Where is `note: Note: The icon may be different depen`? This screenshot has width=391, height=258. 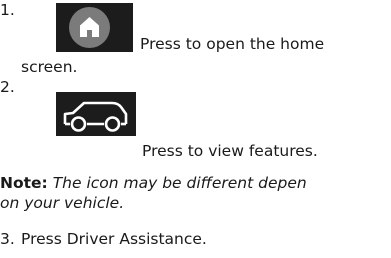
note: Note: The icon may be different depen is located at coordinates (153, 183).